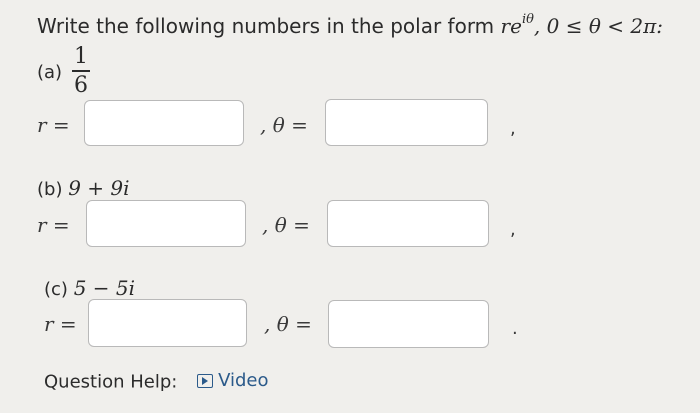 This screenshot has width=700, height=413. I want to click on part-b-r-input, so click(166, 223).